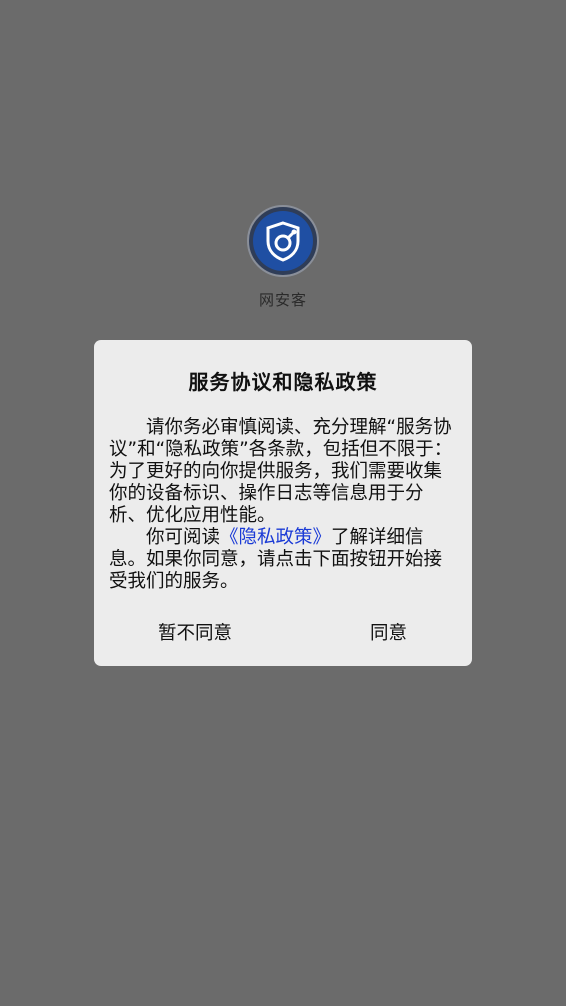  What do you see at coordinates (195, 632) in the screenshot?
I see `decline-button: 暂不同意` at bounding box center [195, 632].